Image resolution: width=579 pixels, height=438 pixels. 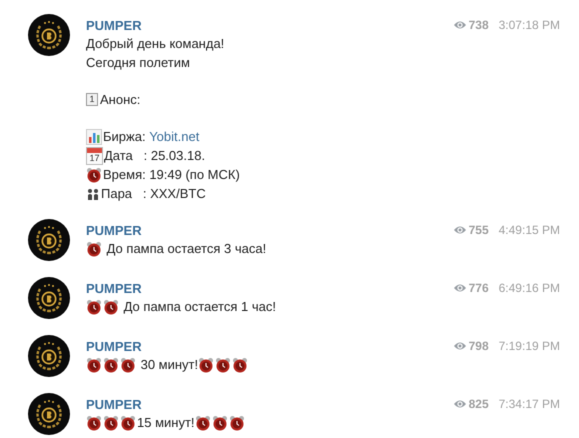 What do you see at coordinates (529, 25) in the screenshot?
I see `message-time: 3:07:18 PM` at bounding box center [529, 25].